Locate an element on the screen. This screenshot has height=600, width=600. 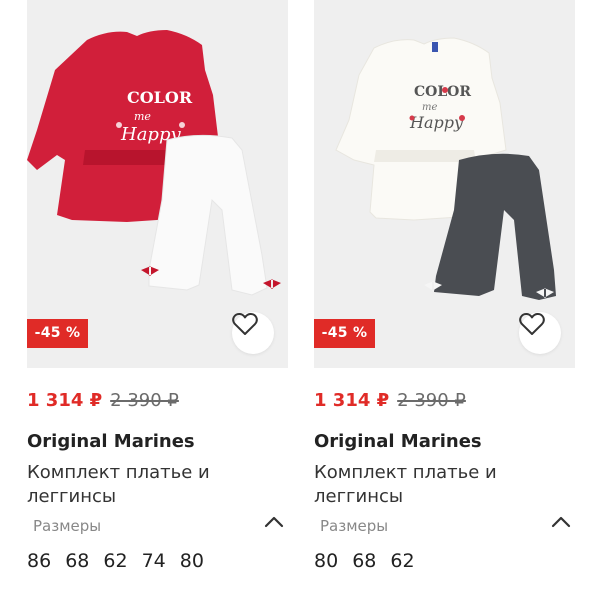
size-option: 86 is located at coordinates (39, 561).